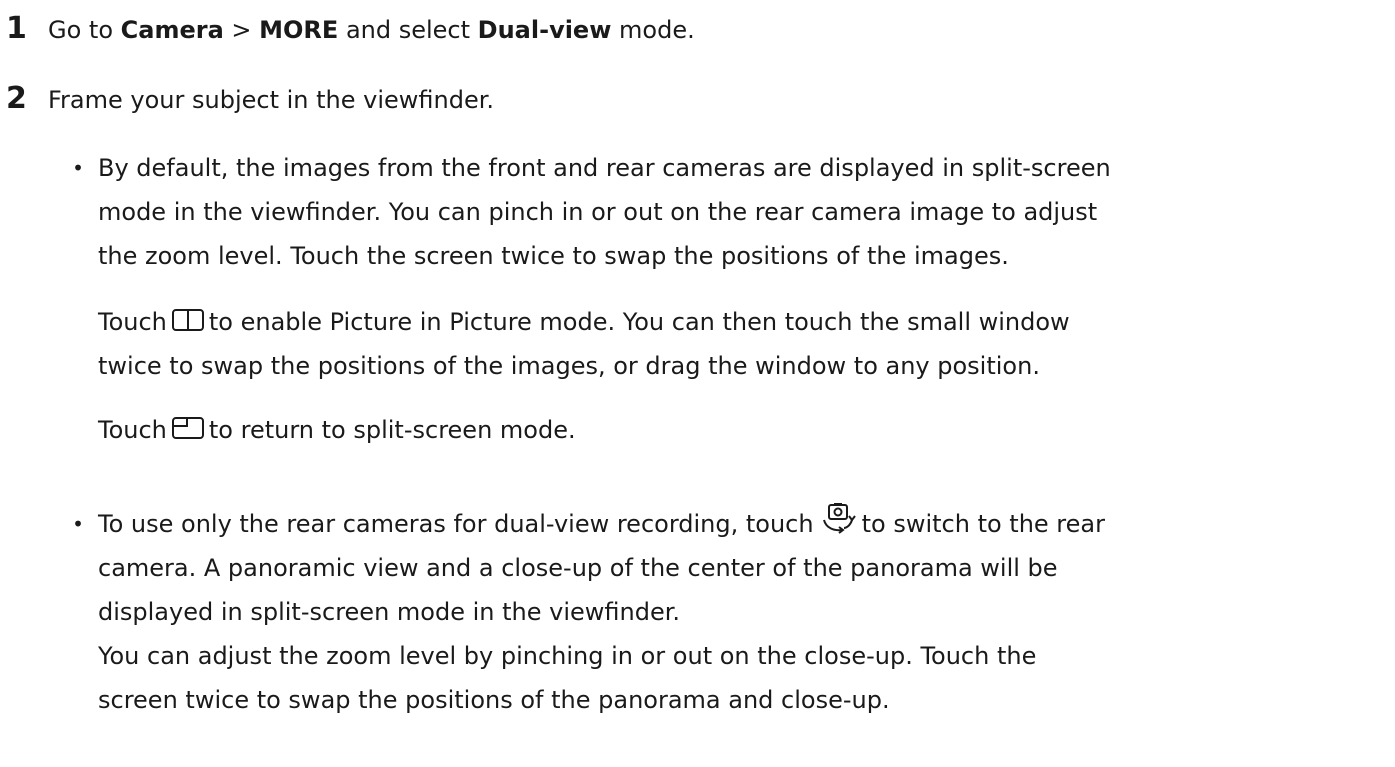 The image size is (1395, 767). What do you see at coordinates (241, 30) in the screenshot?
I see `step-1-segment: >` at bounding box center [241, 30].